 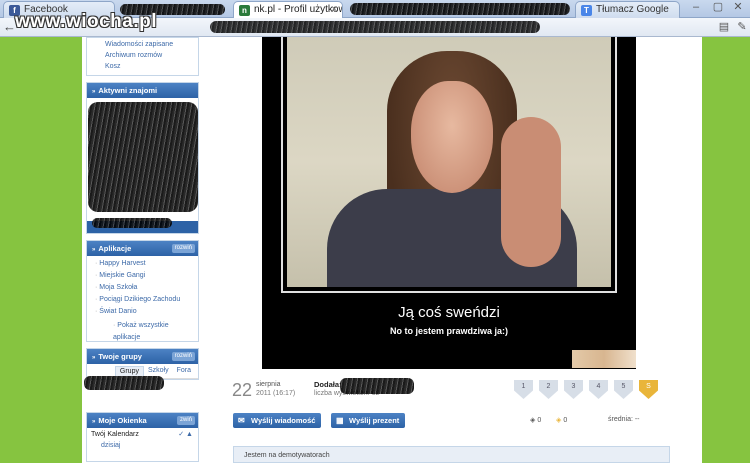 I want to click on date-day: 22, so click(x=242, y=390).